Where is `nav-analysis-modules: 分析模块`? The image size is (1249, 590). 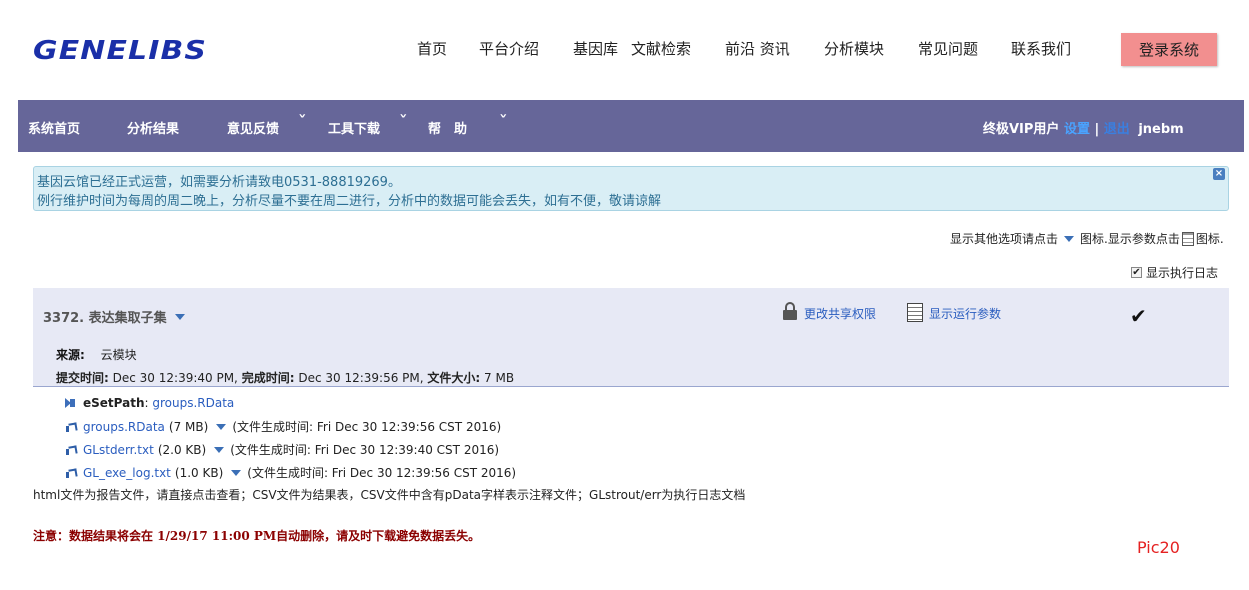
nav-analysis-modules: 分析模块 is located at coordinates (854, 48).